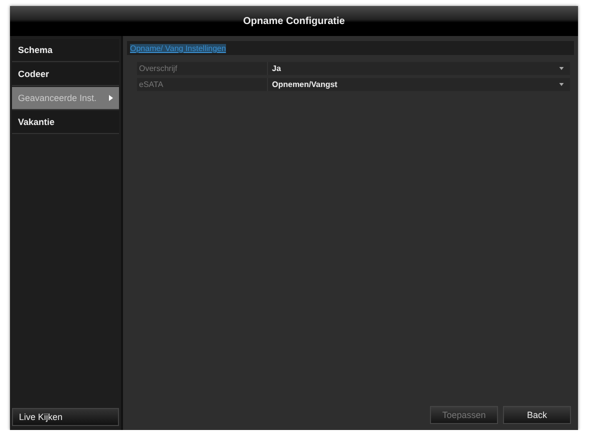 This screenshot has height=435, width=589. What do you see at coordinates (65, 417) in the screenshot?
I see `live-view-button: Live Kijken` at bounding box center [65, 417].